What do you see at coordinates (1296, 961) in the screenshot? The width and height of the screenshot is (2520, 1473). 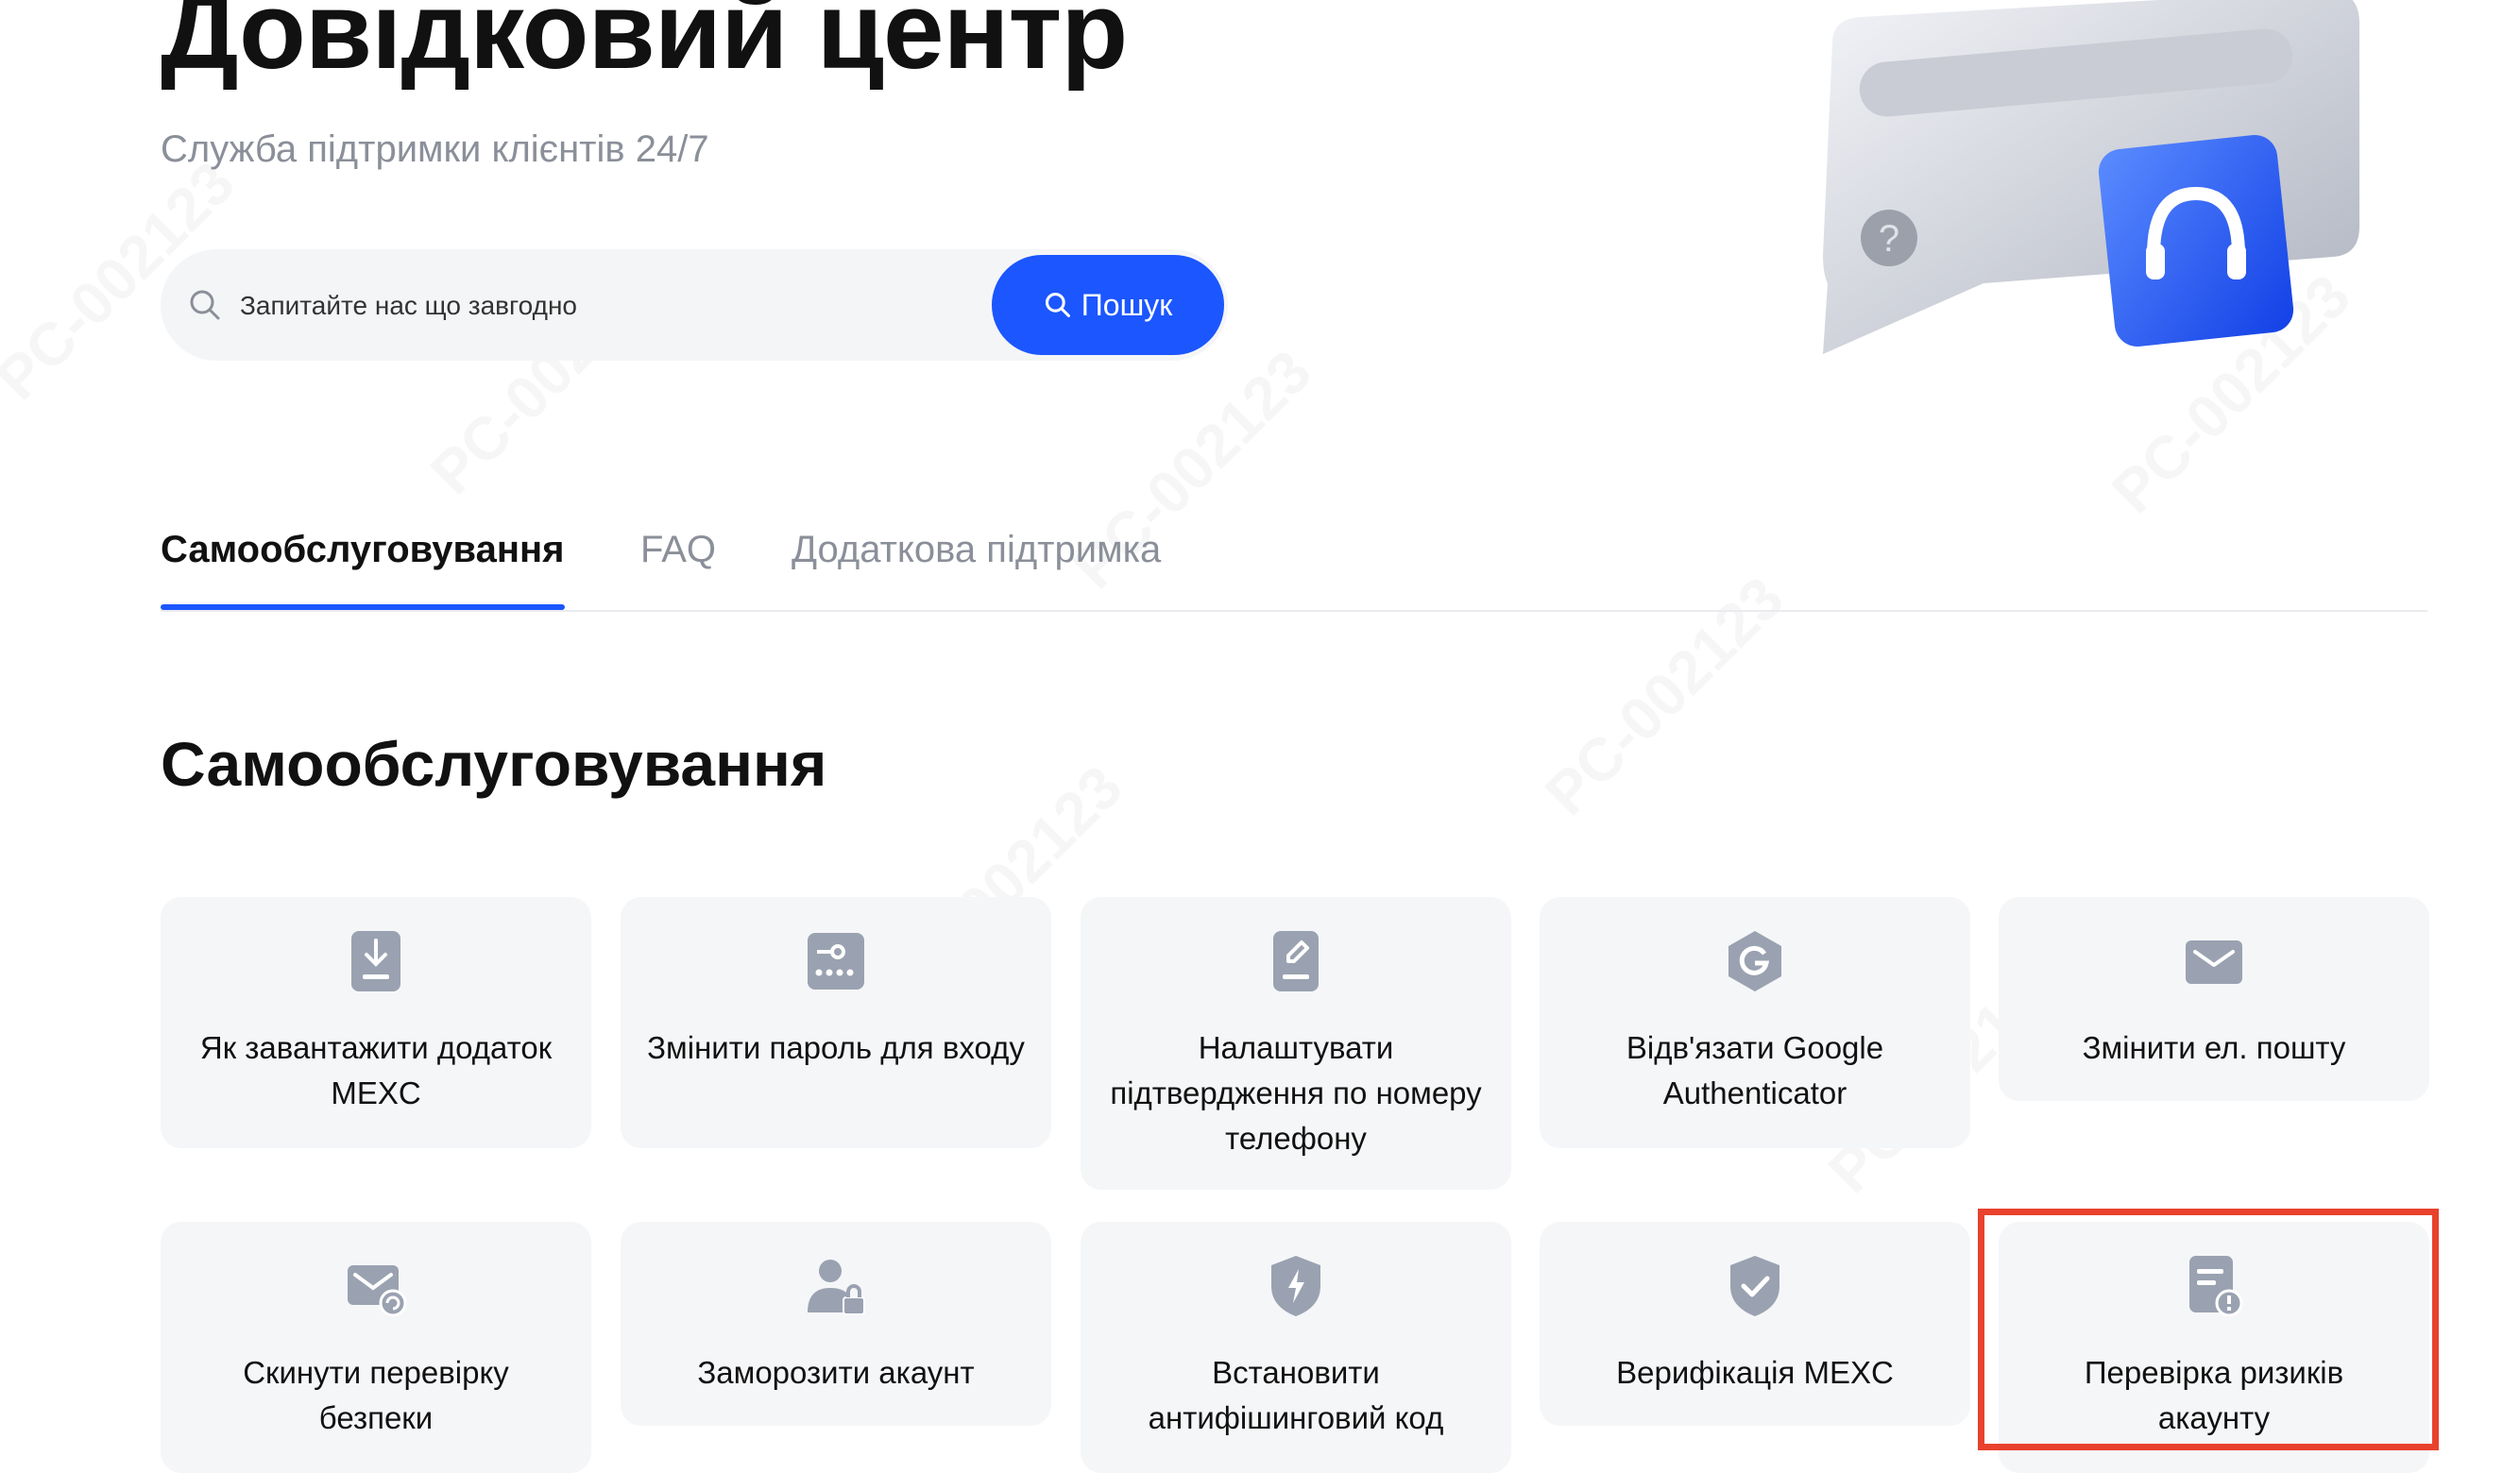 I see `phone-edit-icon` at bounding box center [1296, 961].